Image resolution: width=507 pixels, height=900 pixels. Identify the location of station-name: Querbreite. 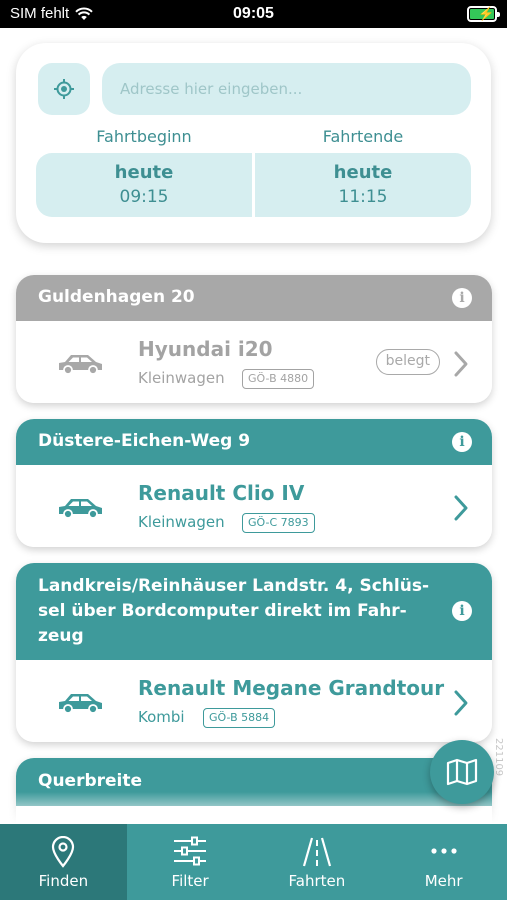
(90, 781).